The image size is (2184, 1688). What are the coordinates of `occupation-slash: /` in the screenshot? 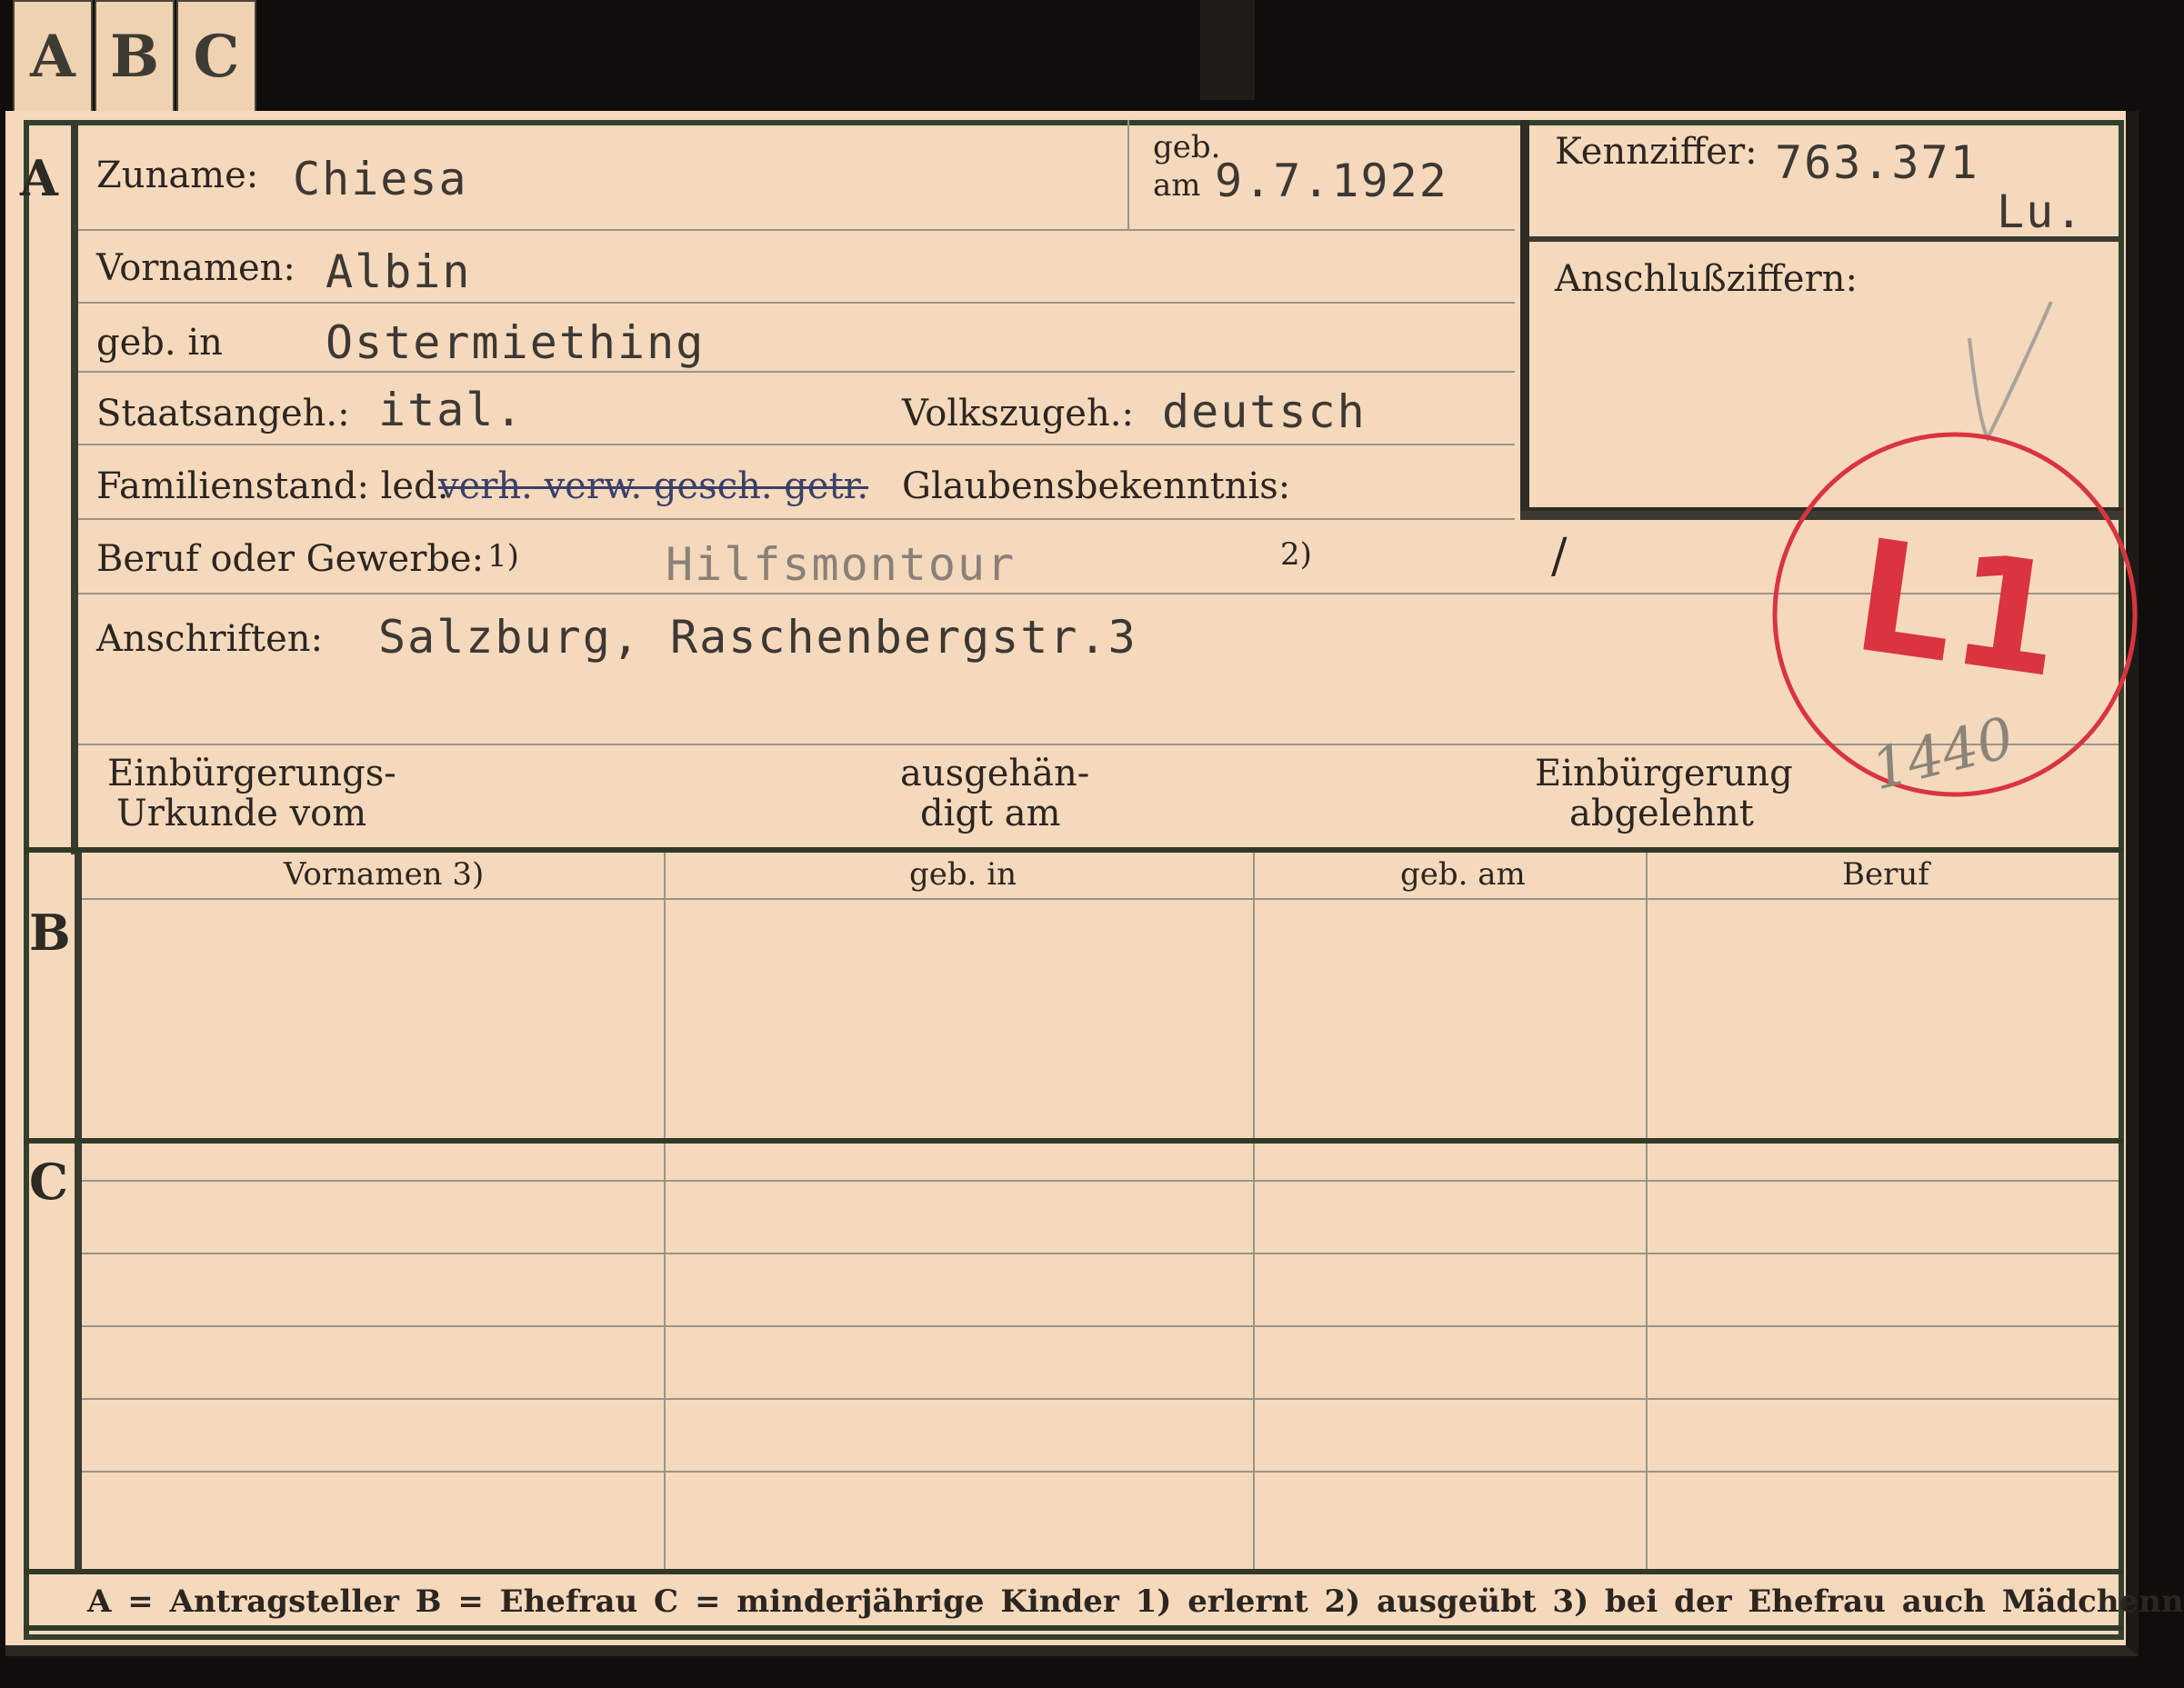 It's located at (1559, 556).